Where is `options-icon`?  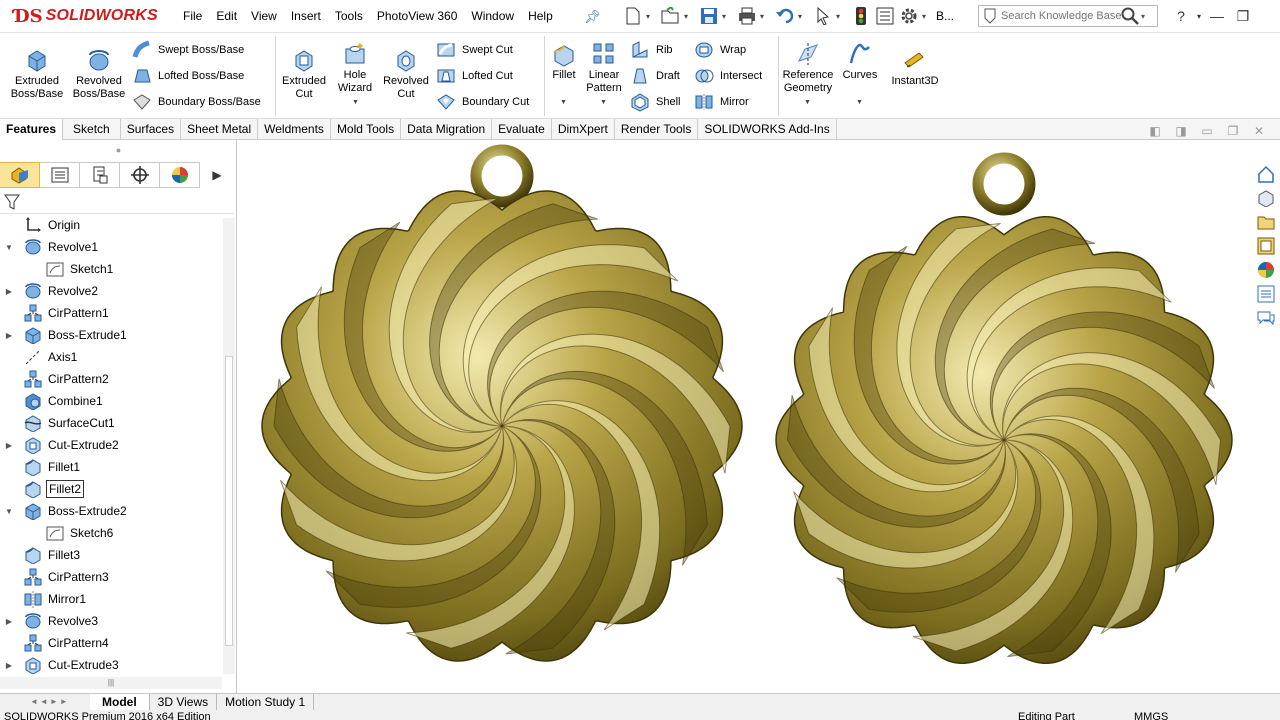 options-icon is located at coordinates (909, 16).